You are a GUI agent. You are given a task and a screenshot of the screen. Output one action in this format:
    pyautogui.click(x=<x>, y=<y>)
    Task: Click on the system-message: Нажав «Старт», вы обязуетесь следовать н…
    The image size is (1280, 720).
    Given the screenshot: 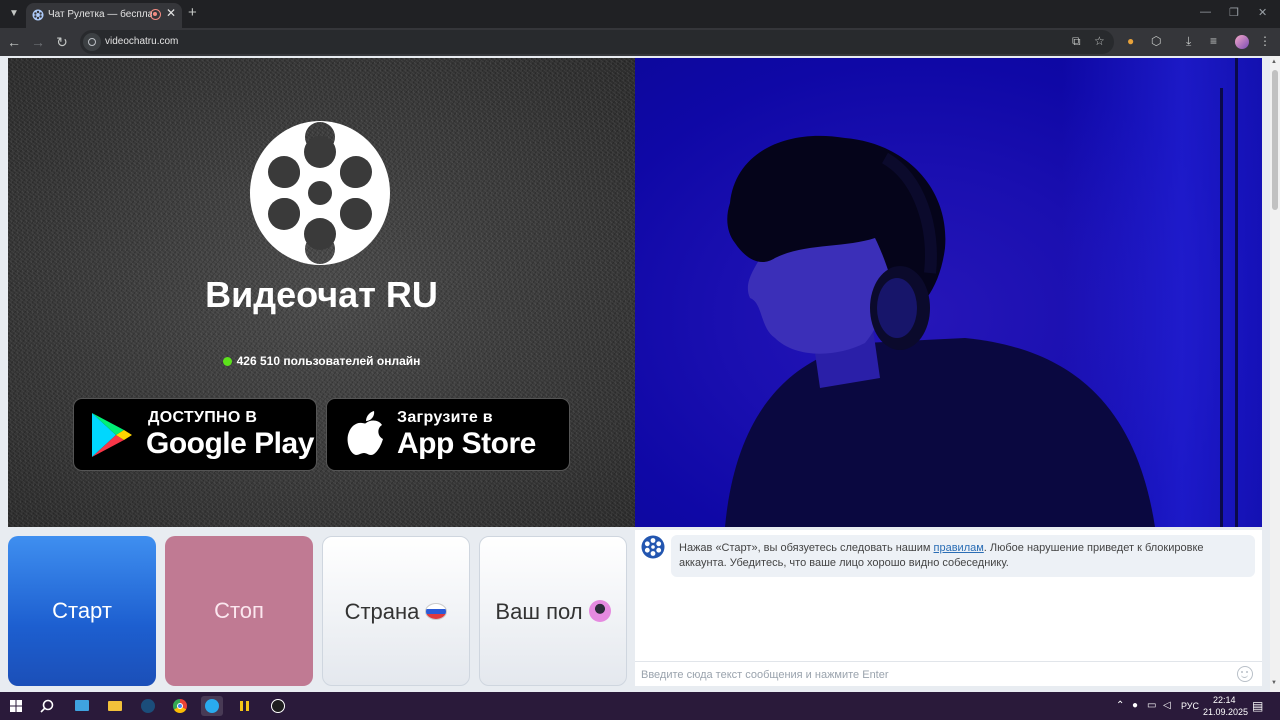 What is the action you would take?
    pyautogui.click(x=963, y=556)
    